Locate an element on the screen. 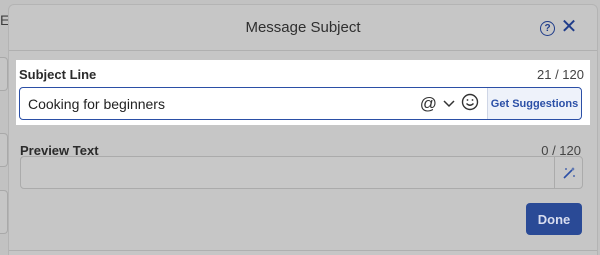  subject-line-count: 21 / 120 is located at coordinates (560, 74).